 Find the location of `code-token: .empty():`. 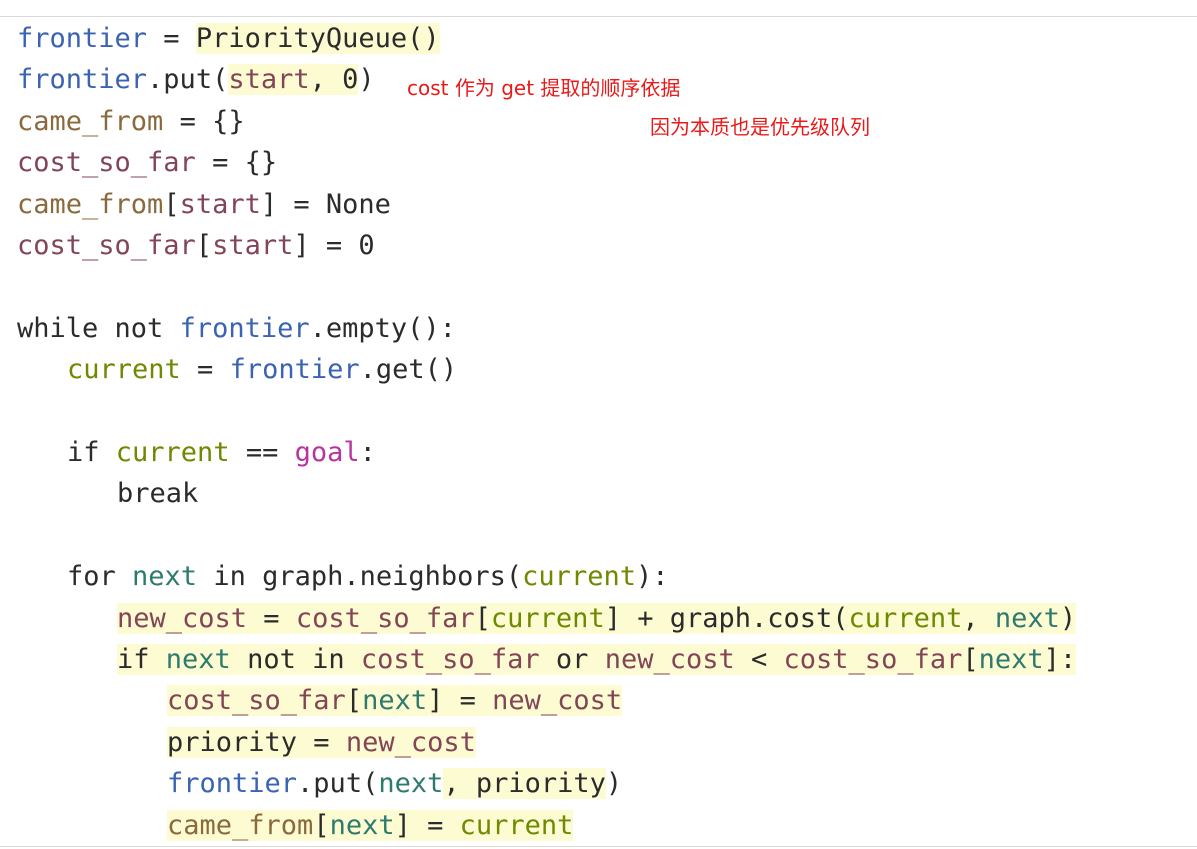

code-token: .empty(): is located at coordinates (382, 328).